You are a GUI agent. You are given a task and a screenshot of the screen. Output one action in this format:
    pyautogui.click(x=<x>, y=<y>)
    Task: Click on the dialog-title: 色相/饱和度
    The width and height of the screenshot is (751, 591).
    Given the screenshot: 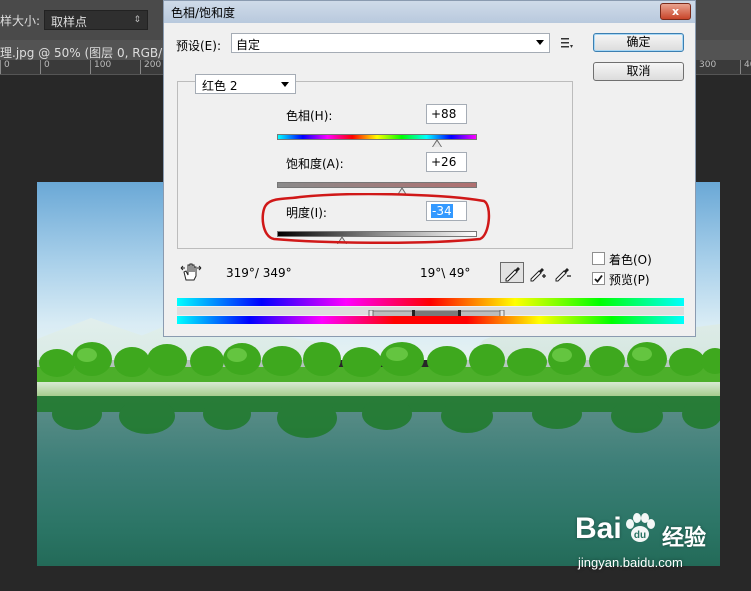 What is the action you would take?
    pyautogui.click(x=203, y=13)
    